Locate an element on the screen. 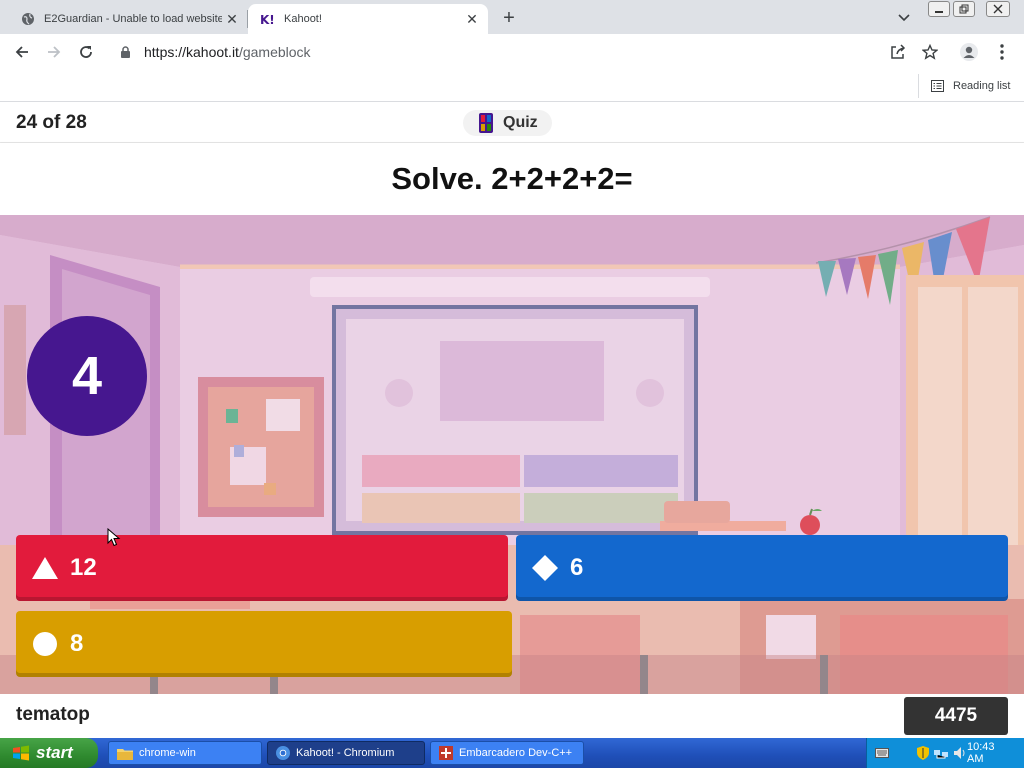 The width and height of the screenshot is (1024, 768). url-path: /gameblock is located at coordinates (274, 52).